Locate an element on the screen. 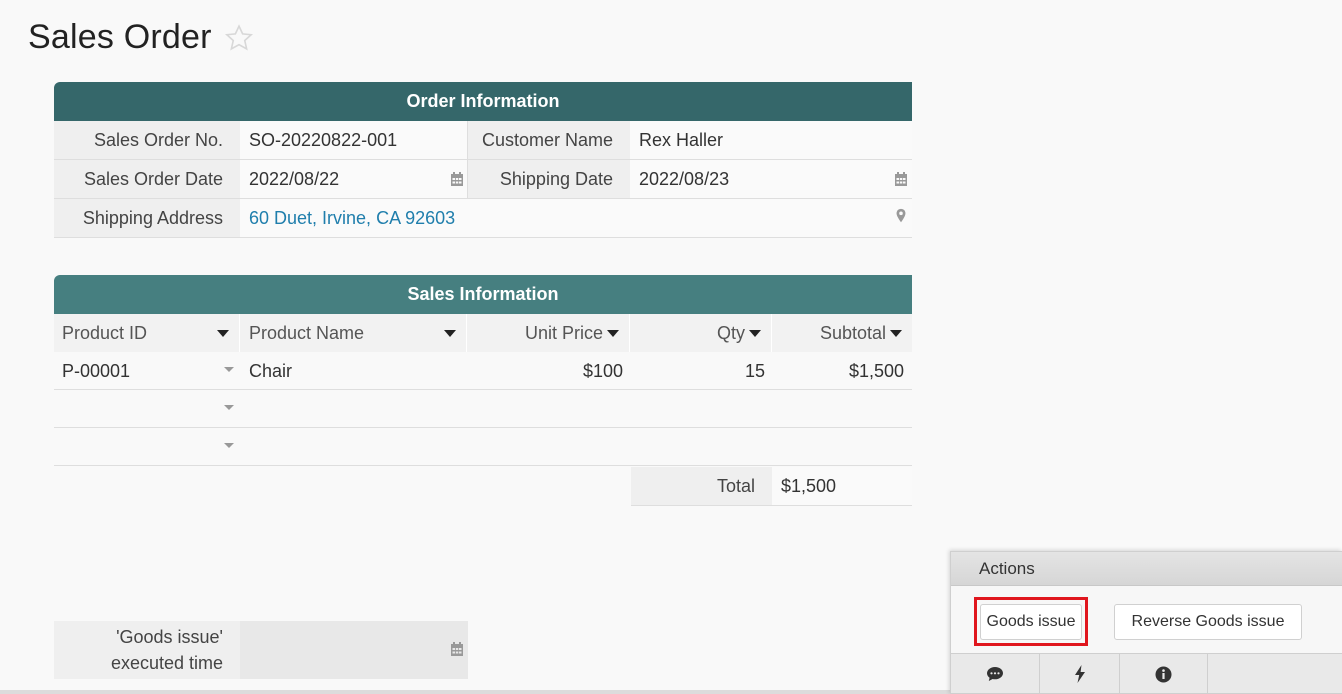  comment-icon is located at coordinates (995, 674).